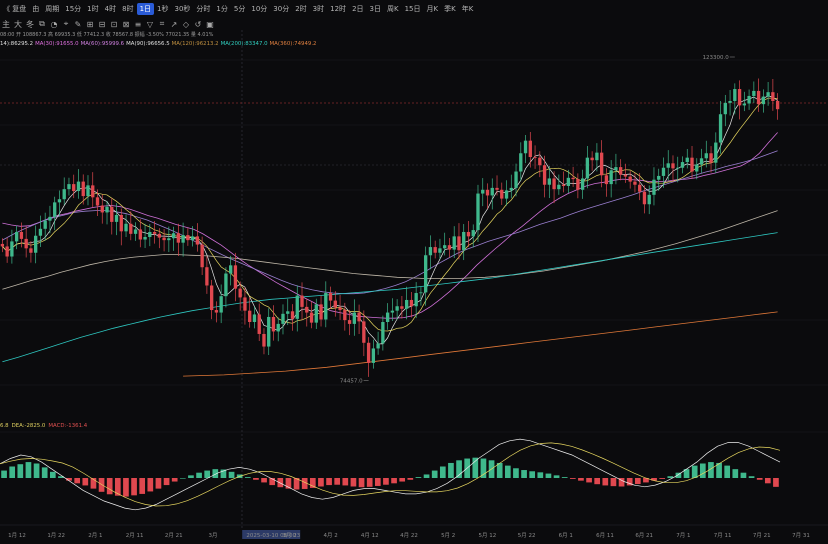 This screenshot has width=828, height=544. What do you see at coordinates (95, 535) in the screenshot?
I see `x-tick-label: 2月 1` at bounding box center [95, 535].